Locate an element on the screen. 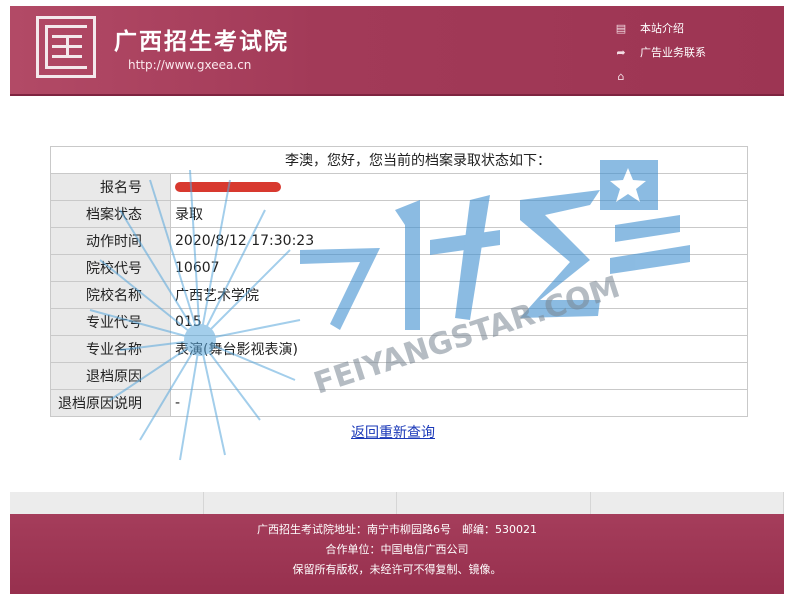 The width and height of the screenshot is (794, 600). nav-item-about: ▤ 本站介绍 is located at coordinates (660, 28).